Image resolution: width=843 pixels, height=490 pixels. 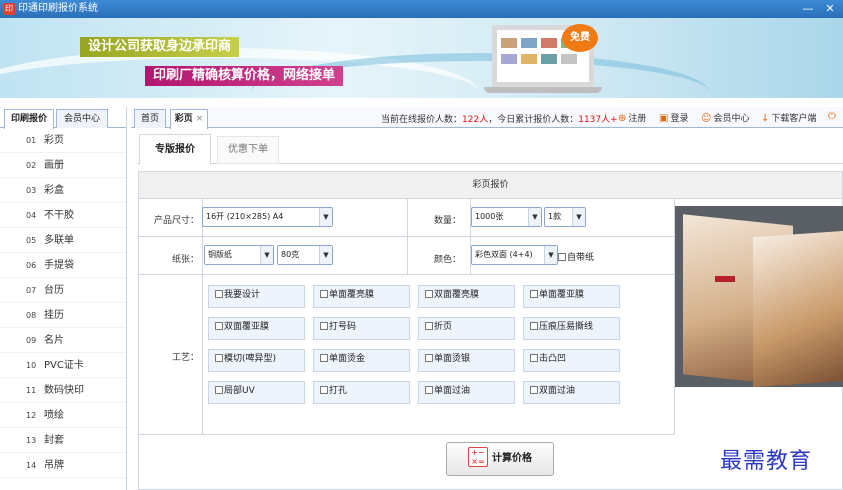 I want to click on craft-option-label: 单面覆亚膜, so click(x=562, y=295).